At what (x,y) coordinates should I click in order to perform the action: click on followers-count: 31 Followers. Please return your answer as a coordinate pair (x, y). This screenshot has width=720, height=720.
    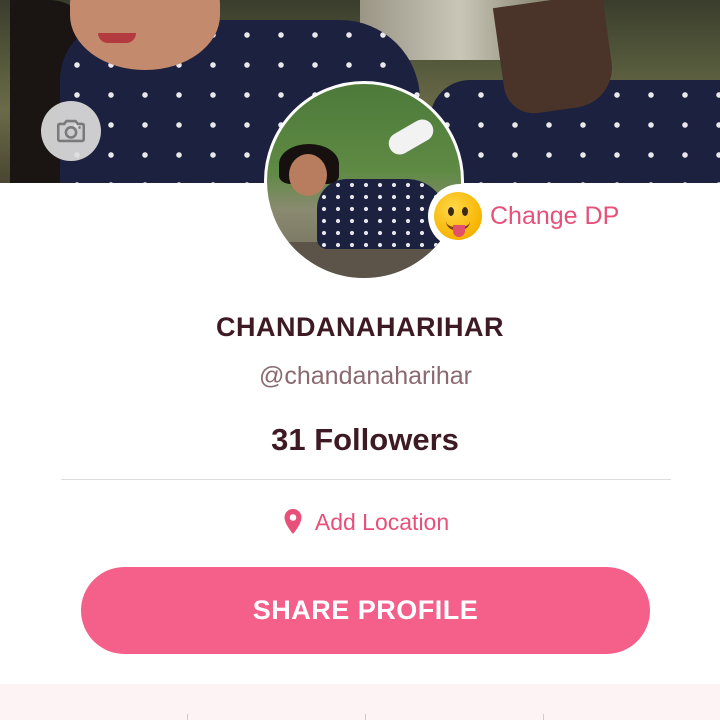
    Looking at the image, I should click on (360, 440).